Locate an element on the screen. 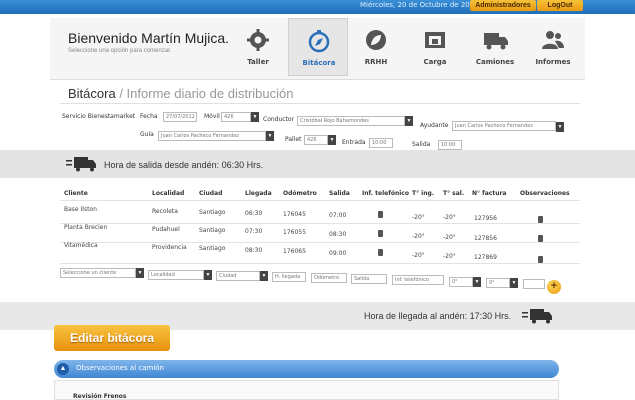 The image size is (635, 400). new-factura-input is located at coordinates (534, 284).